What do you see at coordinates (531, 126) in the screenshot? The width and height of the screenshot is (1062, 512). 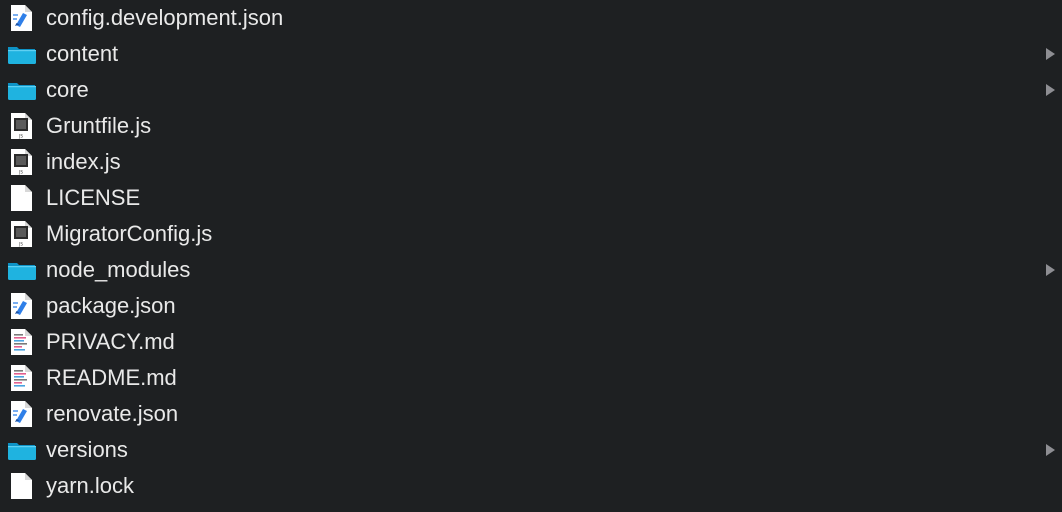 I see `file-row: JS Gruntfile.js` at bounding box center [531, 126].